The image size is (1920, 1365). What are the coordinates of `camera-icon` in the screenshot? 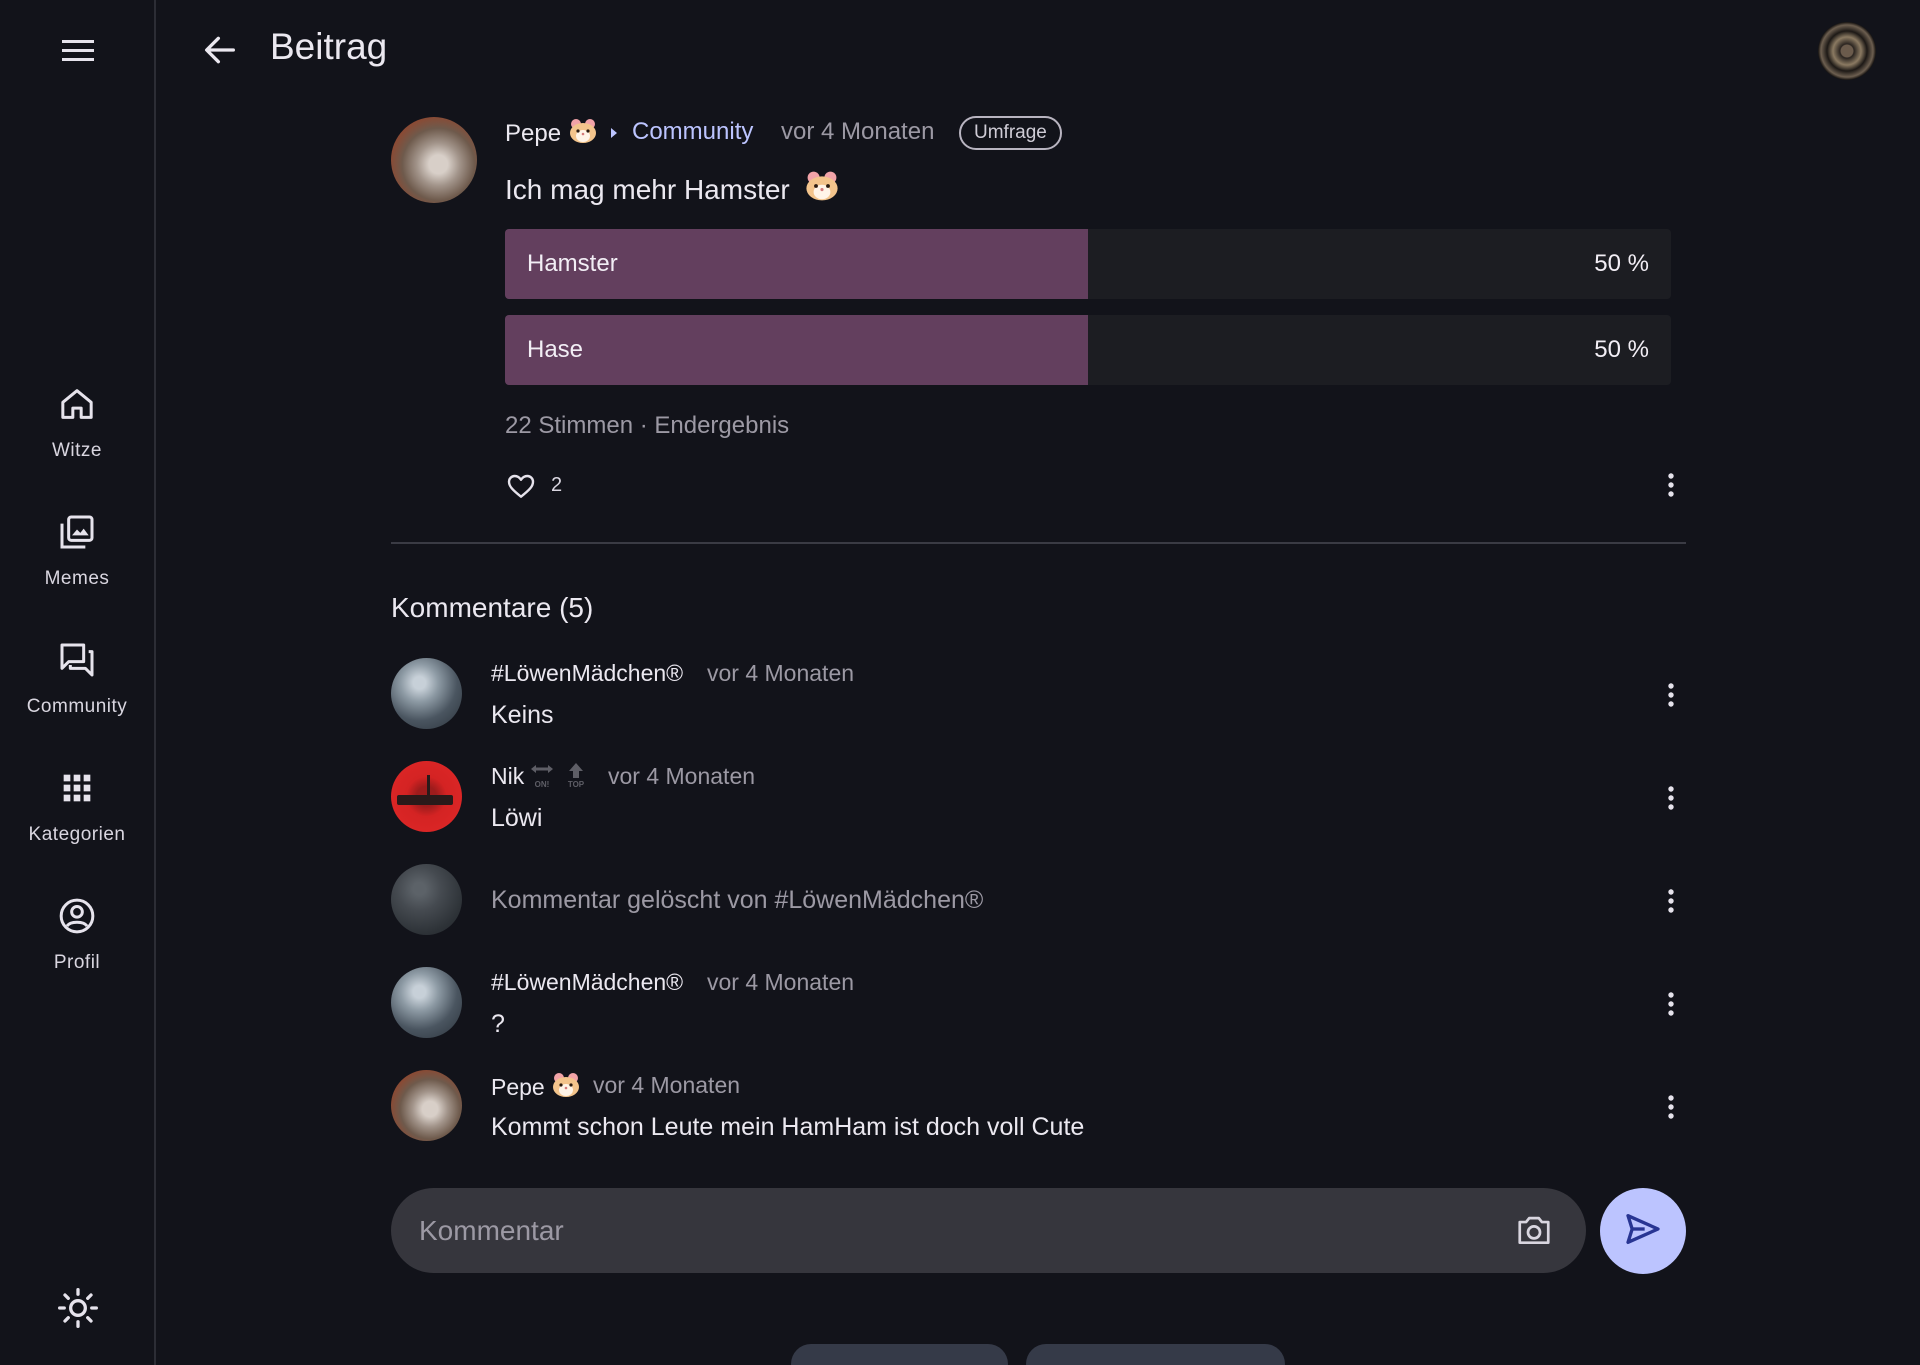 It's located at (1534, 1230).